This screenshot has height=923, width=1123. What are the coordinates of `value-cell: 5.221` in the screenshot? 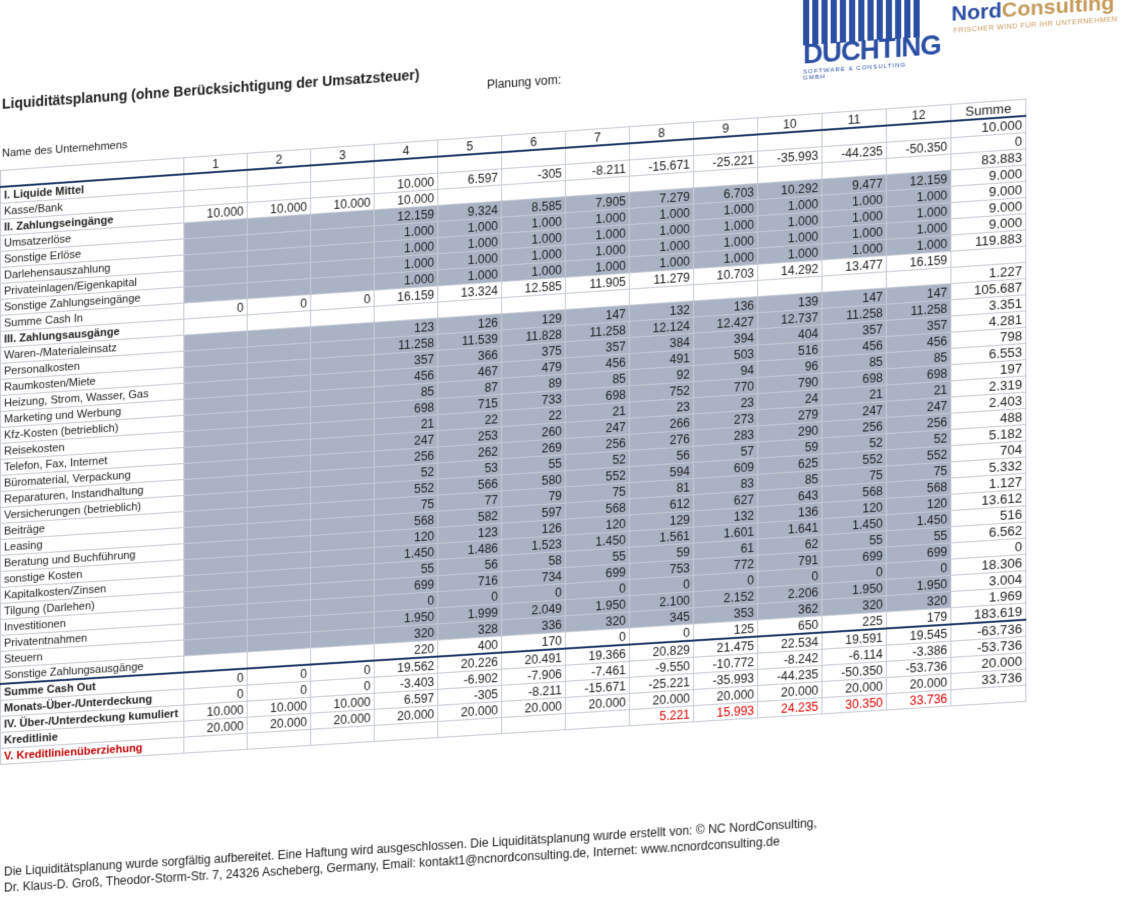 It's located at (661, 715).